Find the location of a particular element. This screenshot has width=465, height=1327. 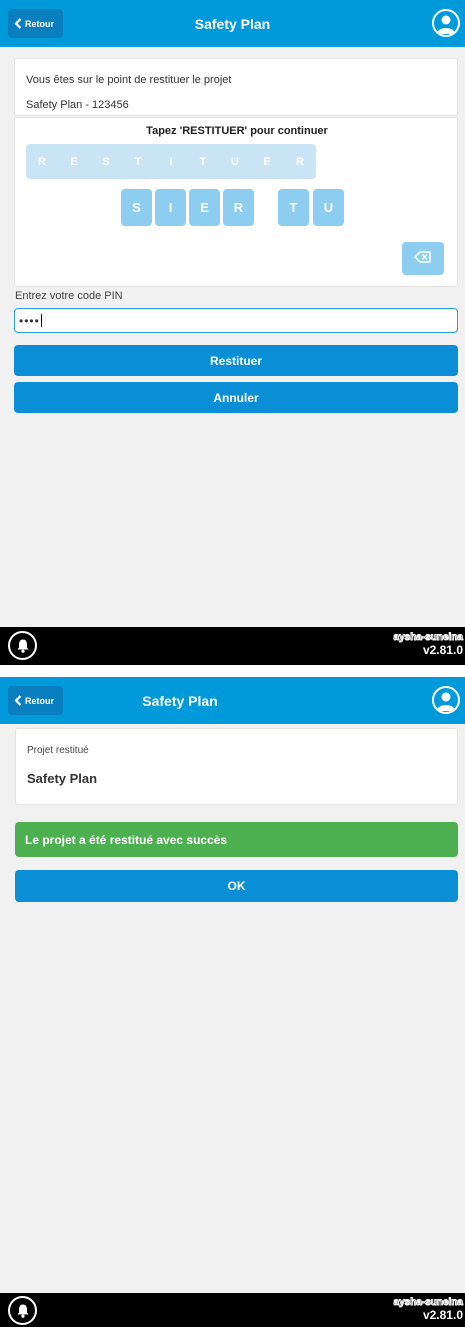

project-card: Projet restitué Safety Plan is located at coordinates (236, 766).